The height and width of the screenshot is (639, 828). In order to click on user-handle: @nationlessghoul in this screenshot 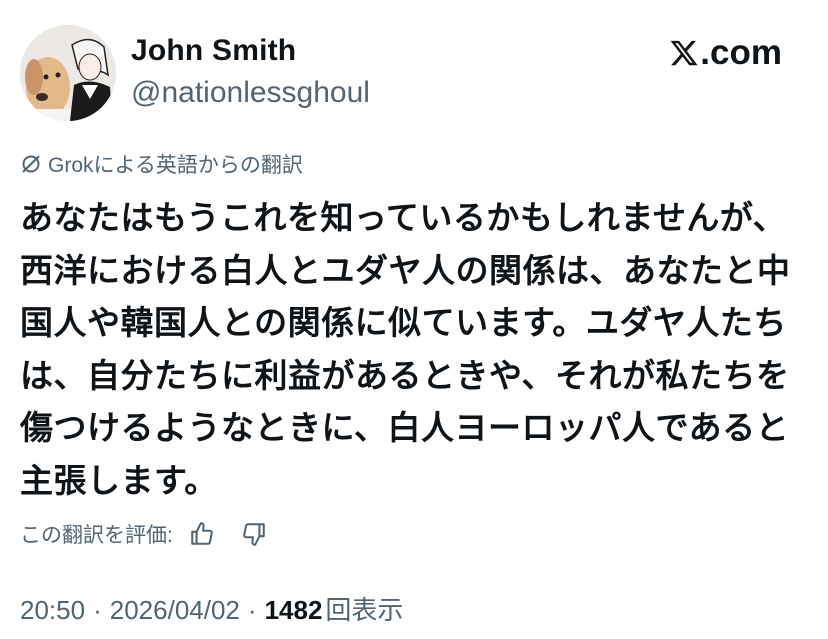, I will do `click(250, 93)`.